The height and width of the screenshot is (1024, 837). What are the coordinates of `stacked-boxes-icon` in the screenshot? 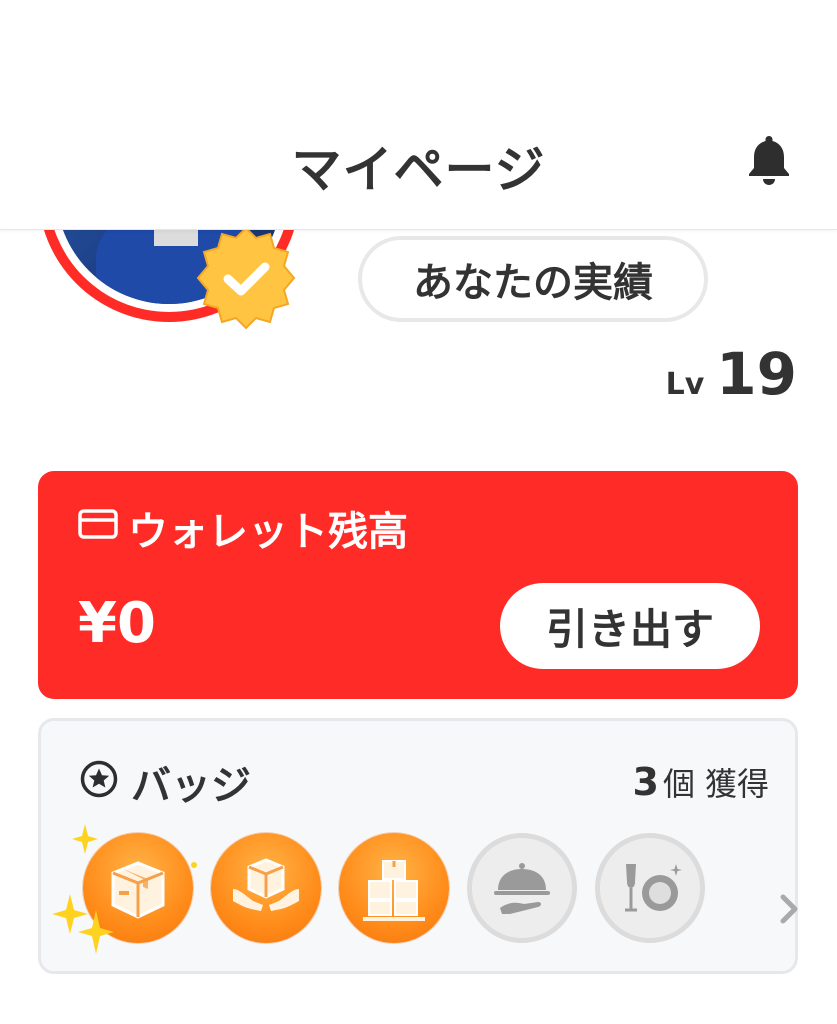 It's located at (394, 888).